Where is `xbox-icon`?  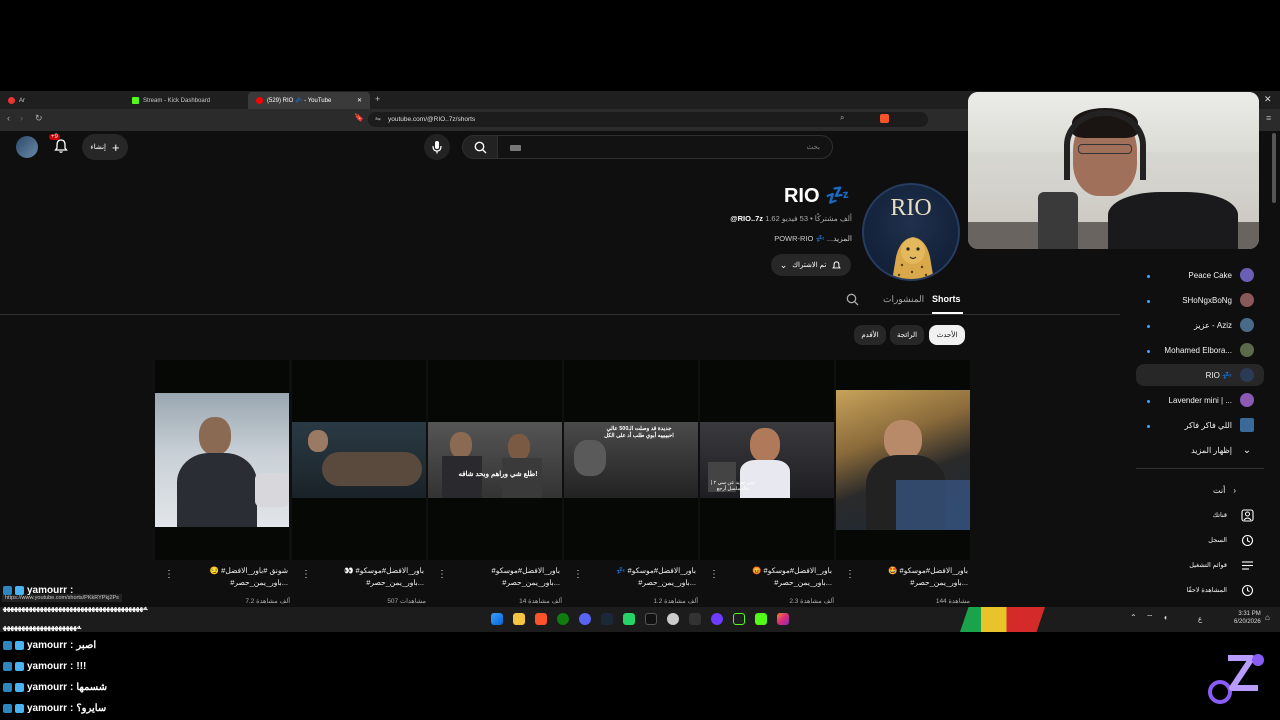
xbox-icon is located at coordinates (563, 619).